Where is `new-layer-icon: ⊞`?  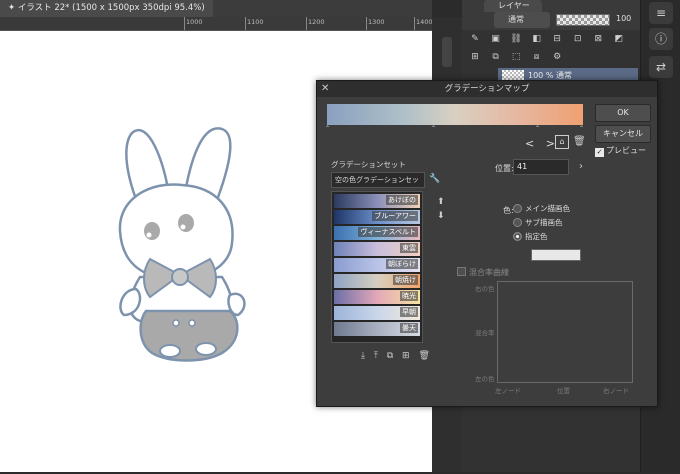
new-layer-icon: ⊞ is located at coordinates (475, 57).